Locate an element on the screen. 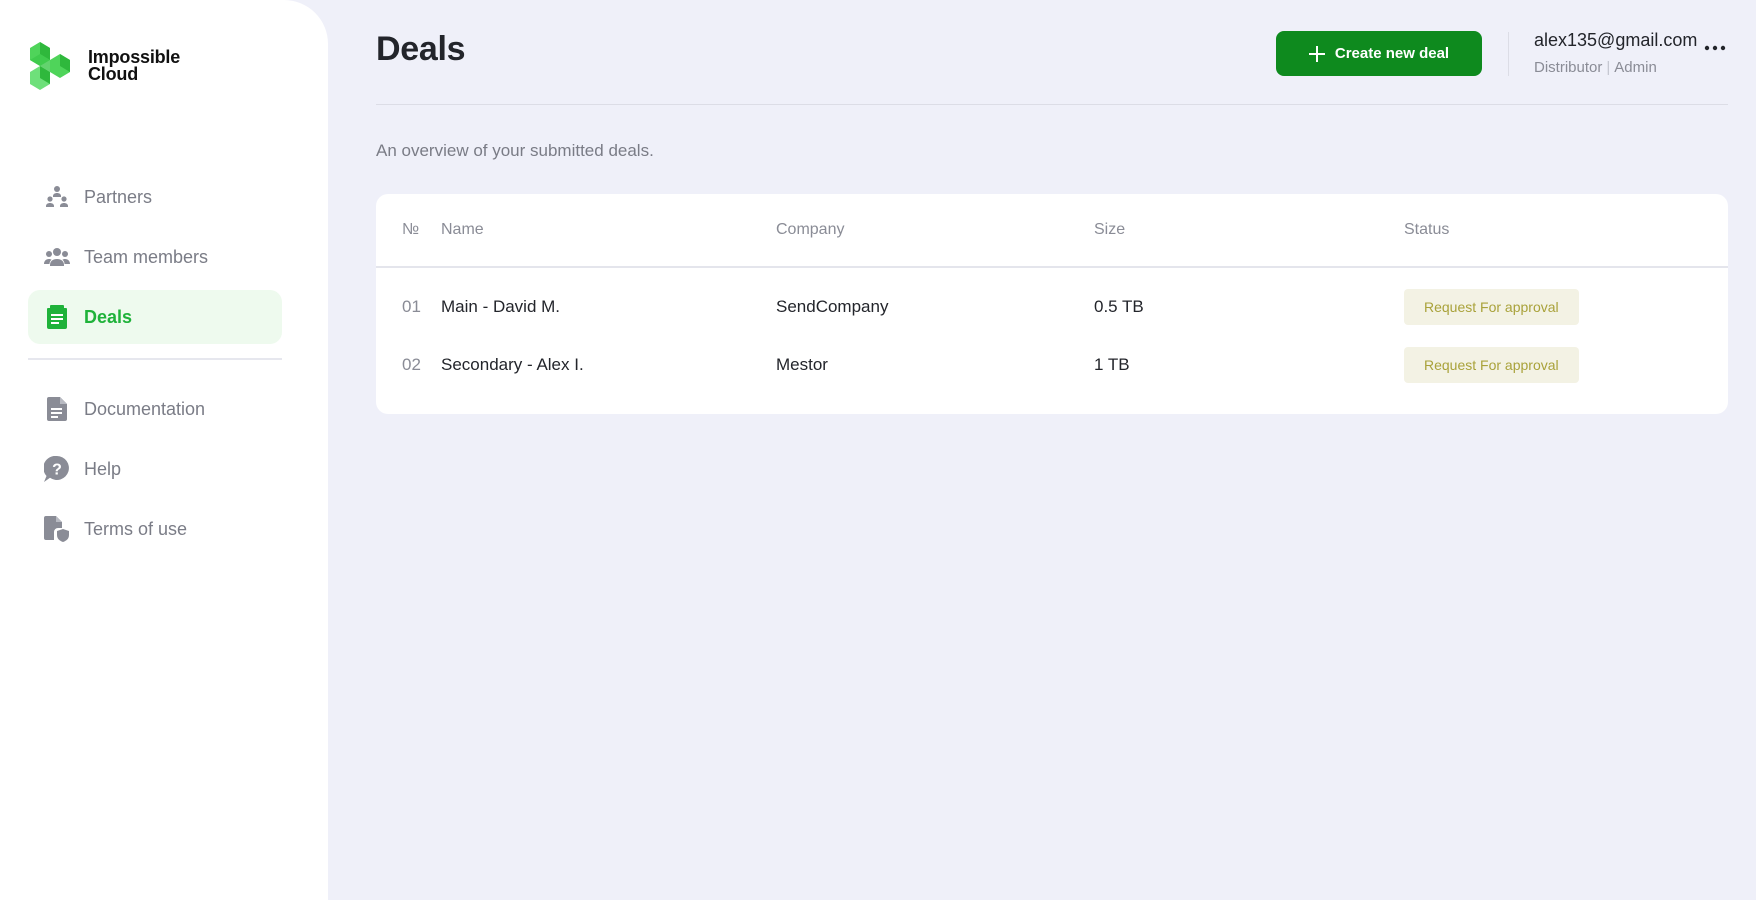 The height and width of the screenshot is (900, 1756). create-new-deal-button: Create new deal is located at coordinates (1379, 53).